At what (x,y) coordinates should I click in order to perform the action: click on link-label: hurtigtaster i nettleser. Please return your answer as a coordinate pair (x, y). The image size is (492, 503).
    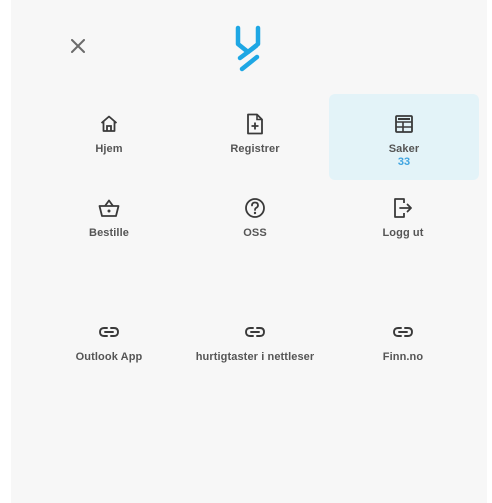
    Looking at the image, I should click on (255, 357).